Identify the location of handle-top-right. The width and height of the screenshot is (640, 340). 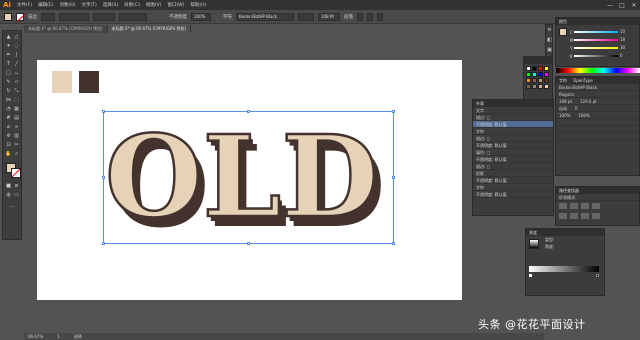
(393, 111).